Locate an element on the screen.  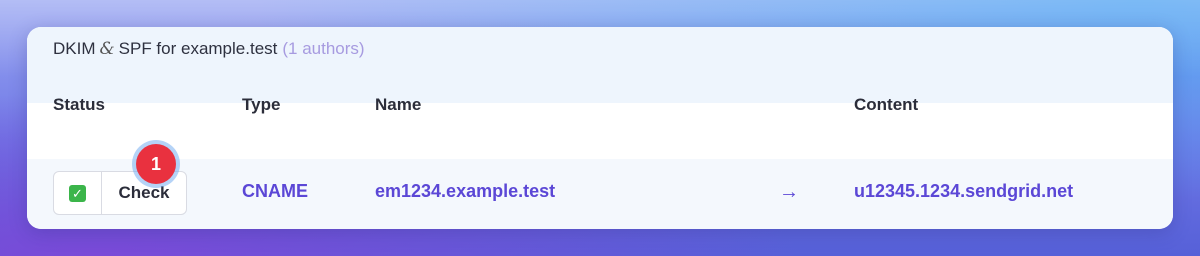
column-header-name: Name is located at coordinates (398, 104).